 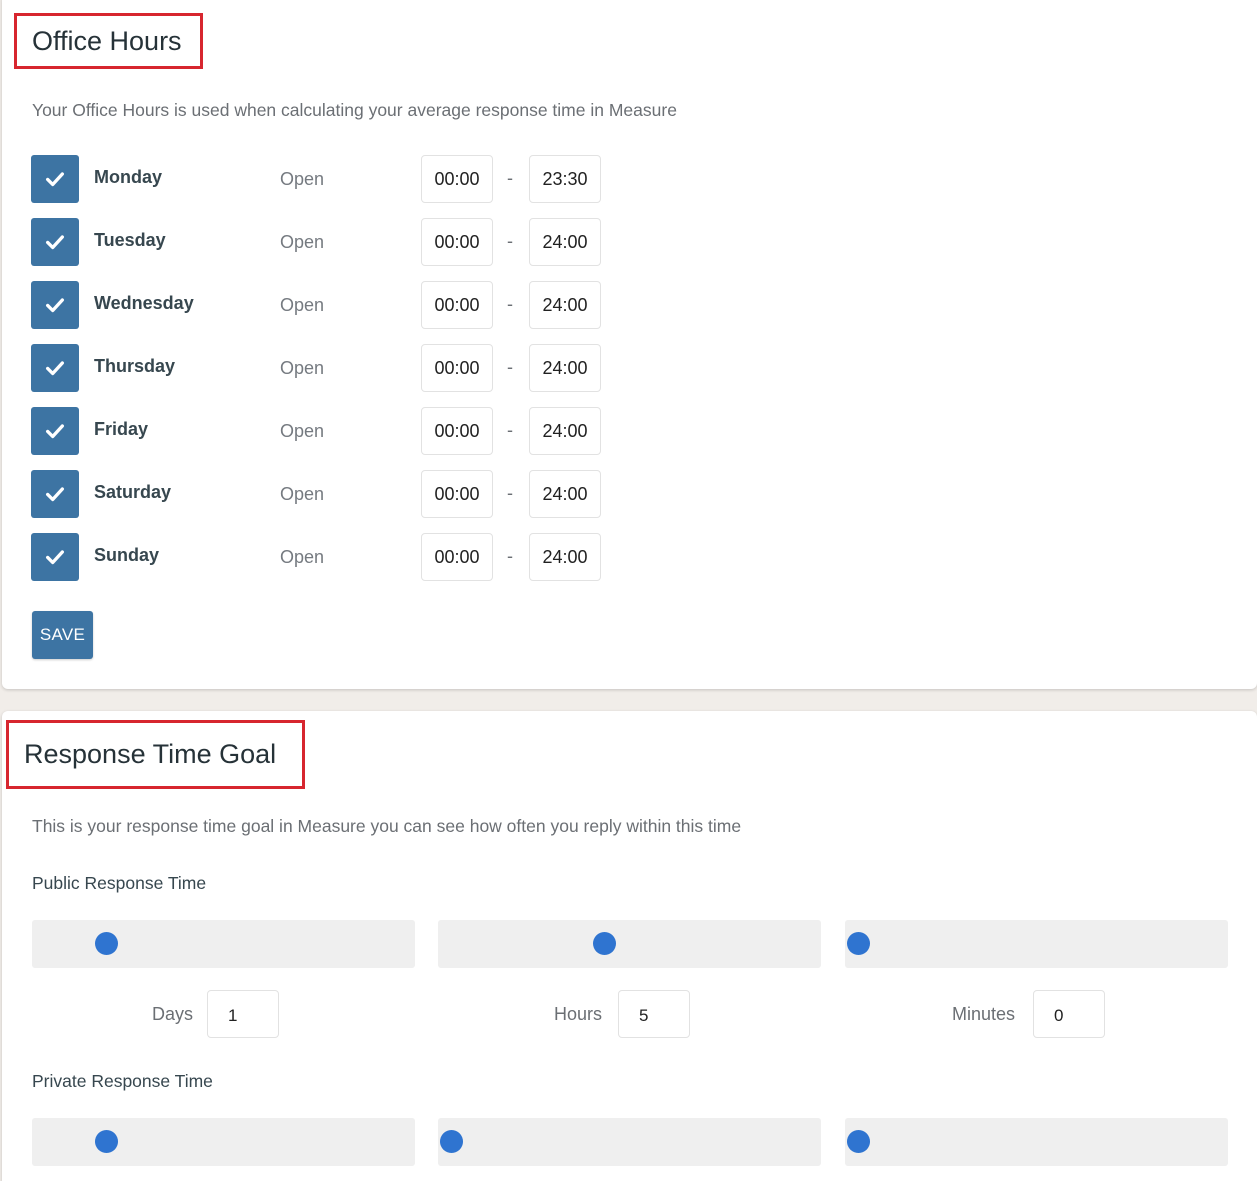 I want to click on hours-label: Hours, so click(x=578, y=1014).